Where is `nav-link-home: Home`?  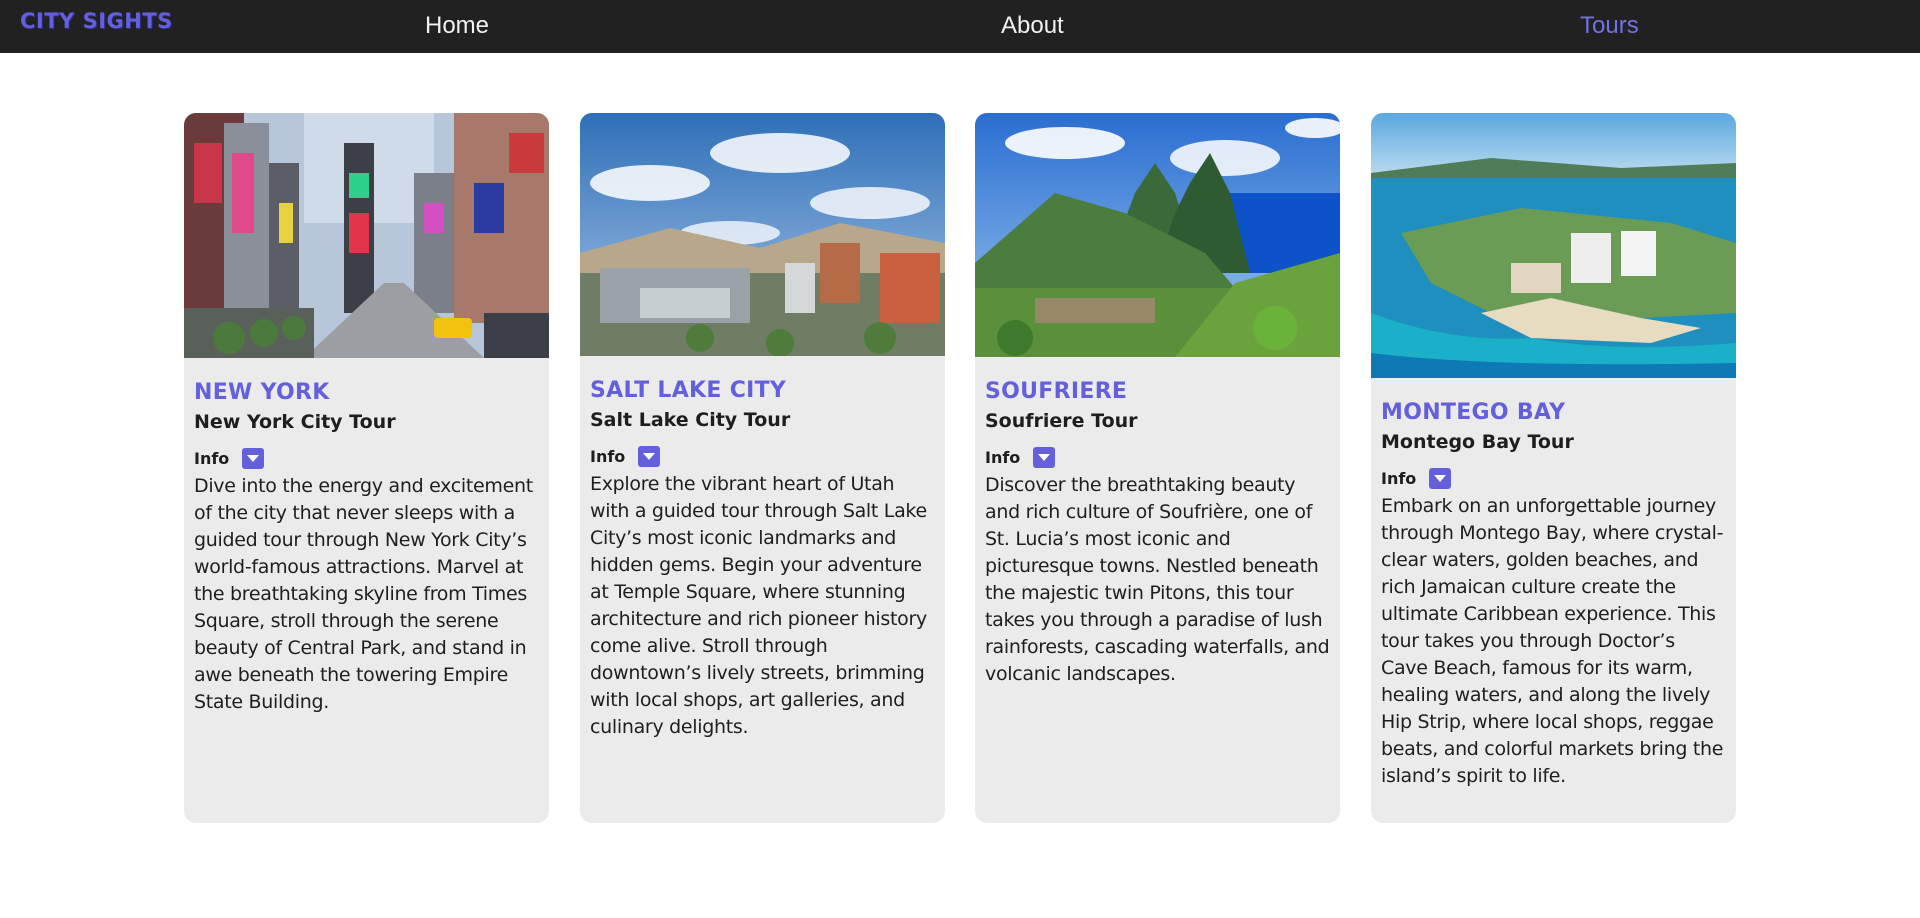 nav-link-home: Home is located at coordinates (457, 26).